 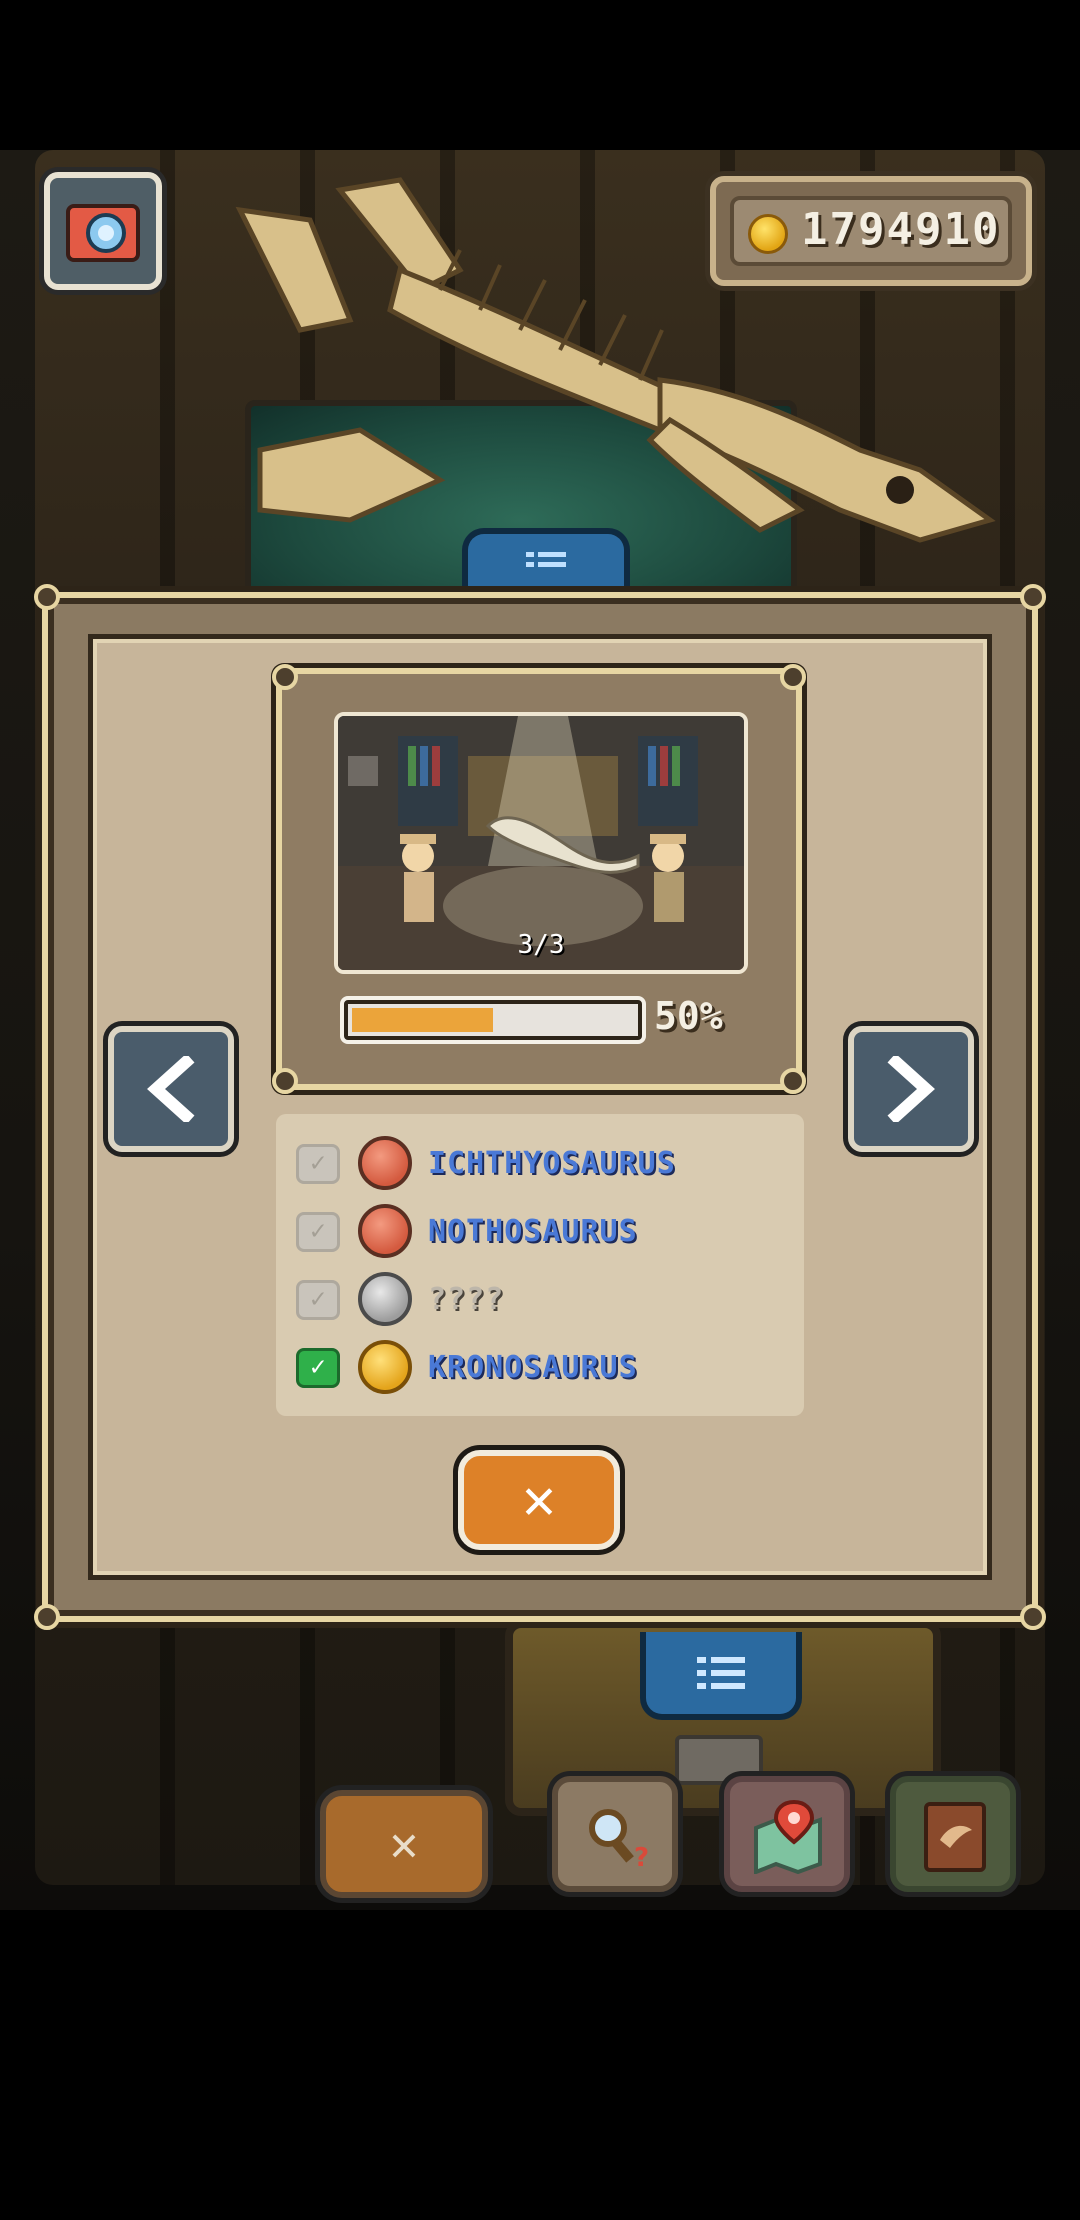 What do you see at coordinates (955, 1837) in the screenshot?
I see `book-icon` at bounding box center [955, 1837].